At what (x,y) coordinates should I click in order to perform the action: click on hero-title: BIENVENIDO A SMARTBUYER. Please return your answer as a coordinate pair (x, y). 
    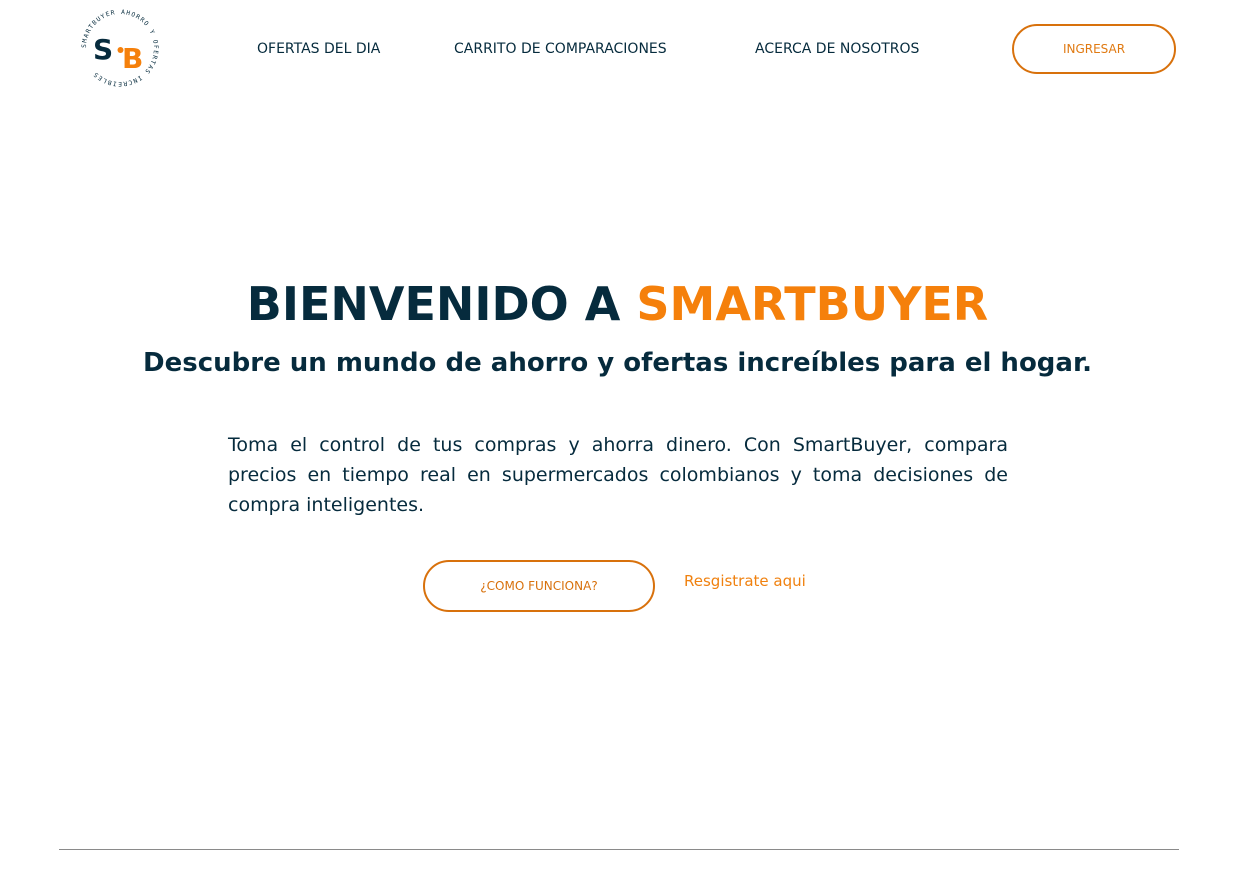
    Looking at the image, I should click on (617, 304).